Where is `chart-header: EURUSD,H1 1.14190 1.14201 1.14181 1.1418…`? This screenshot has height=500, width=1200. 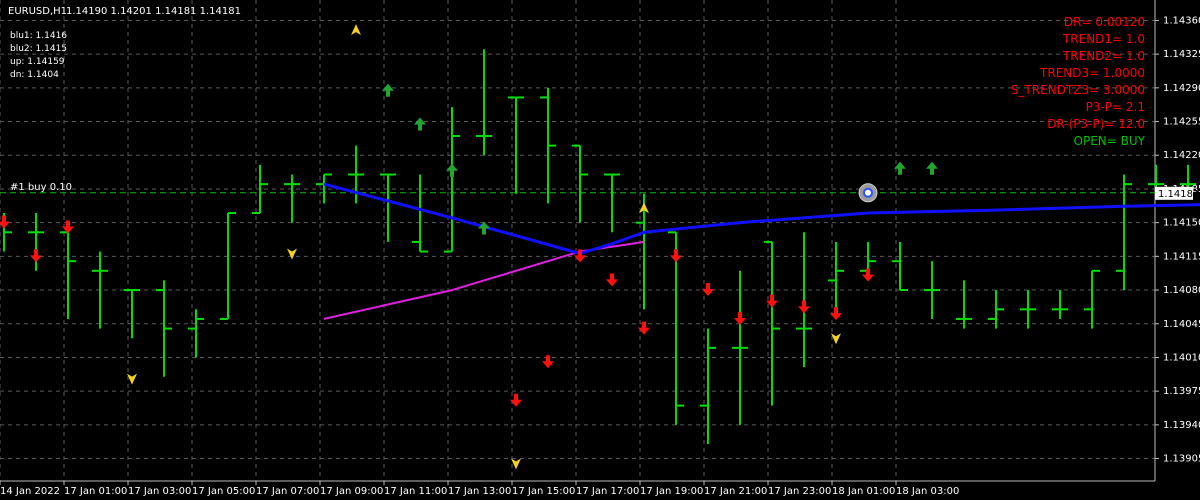
chart-header: EURUSD,H1 1.14190 1.14201 1.14181 1.1418… is located at coordinates (124, 11).